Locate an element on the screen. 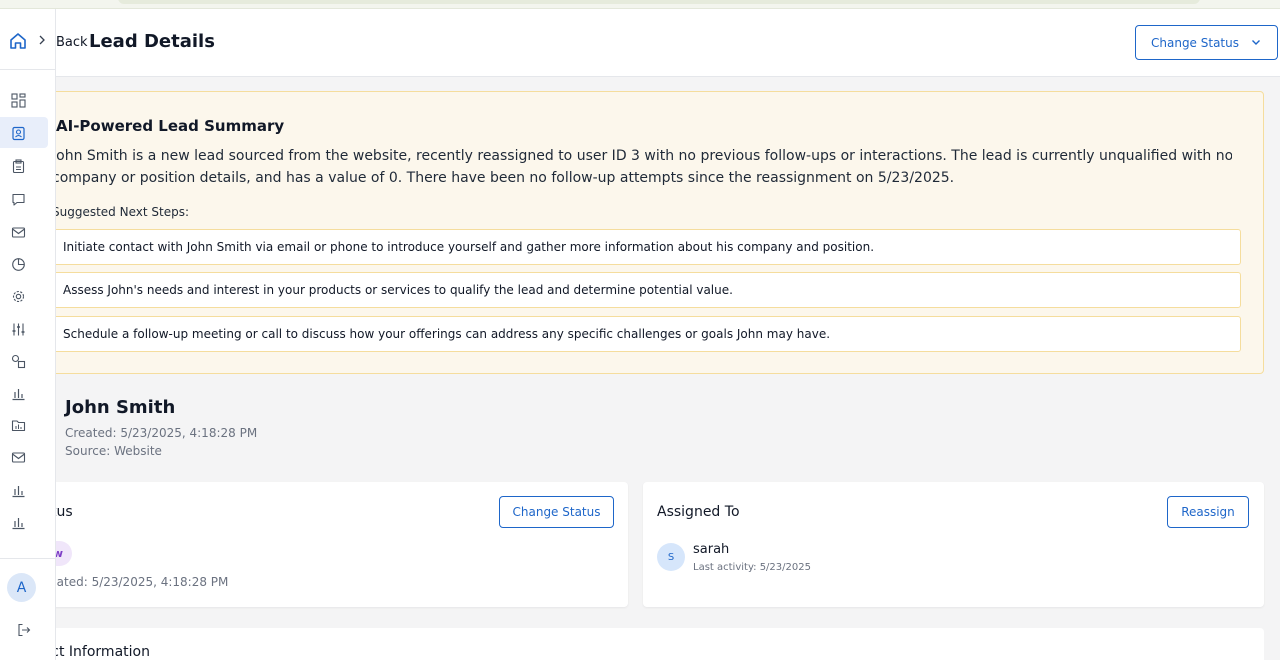 This screenshot has width=1280, height=660. lead-name: John Smith is located at coordinates (120, 407).